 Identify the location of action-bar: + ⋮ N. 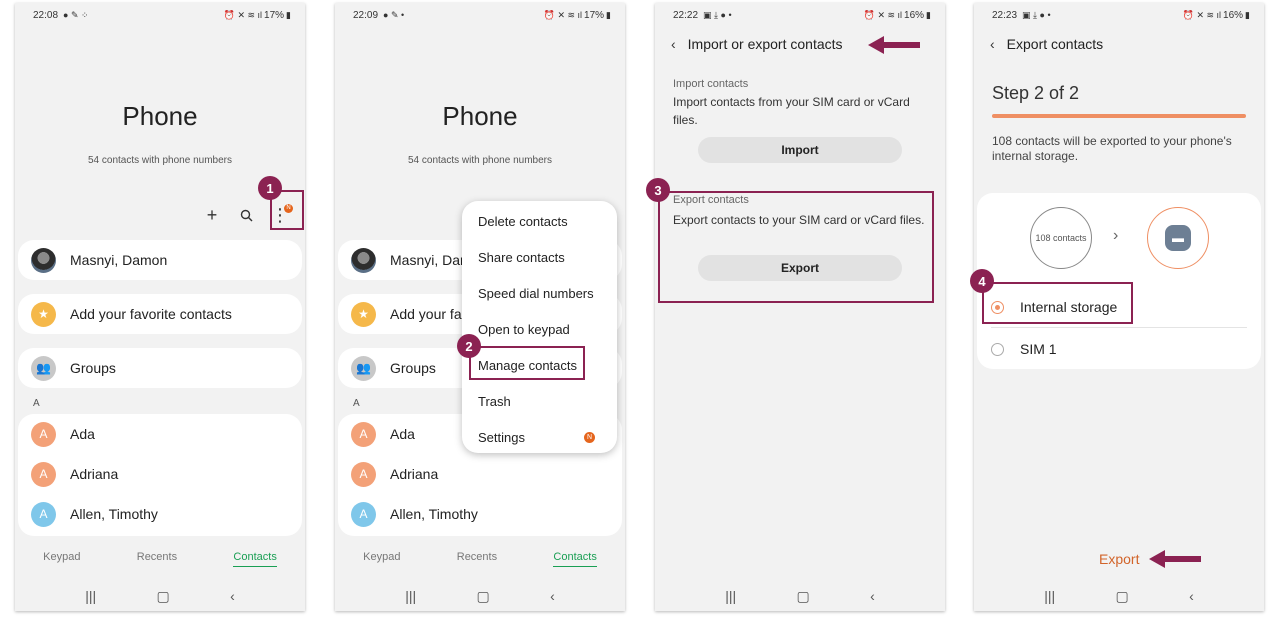
(247, 215).